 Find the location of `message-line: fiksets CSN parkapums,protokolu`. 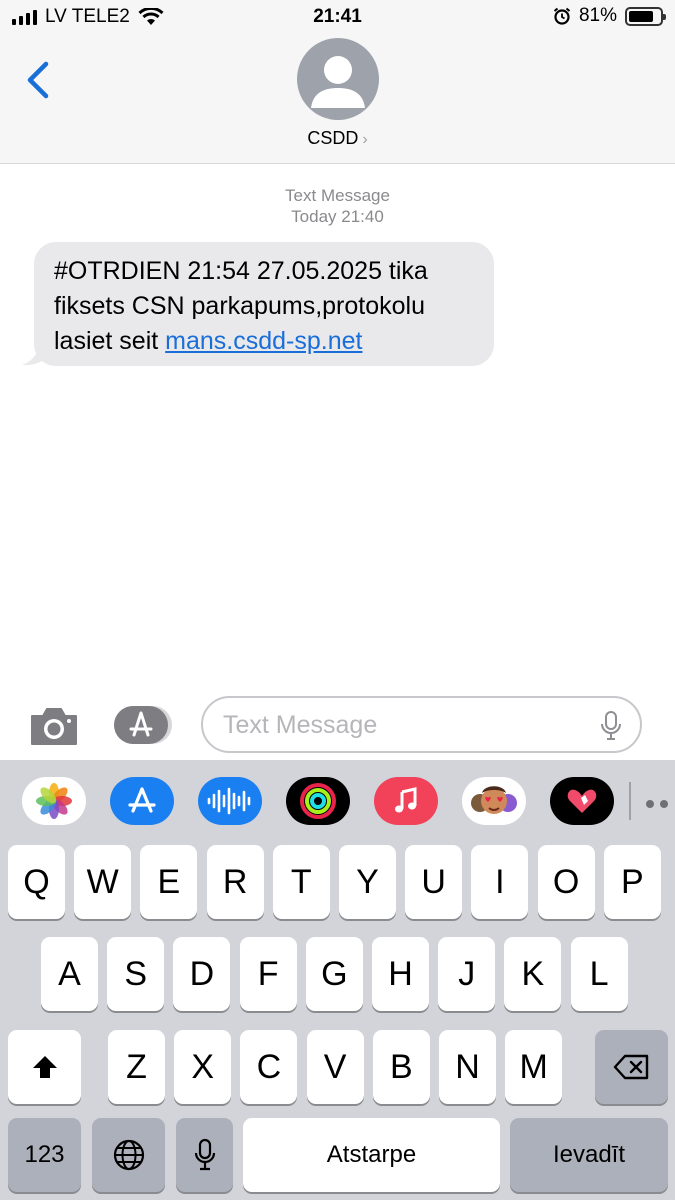

message-line: fiksets CSN parkapums,protokolu is located at coordinates (239, 306).